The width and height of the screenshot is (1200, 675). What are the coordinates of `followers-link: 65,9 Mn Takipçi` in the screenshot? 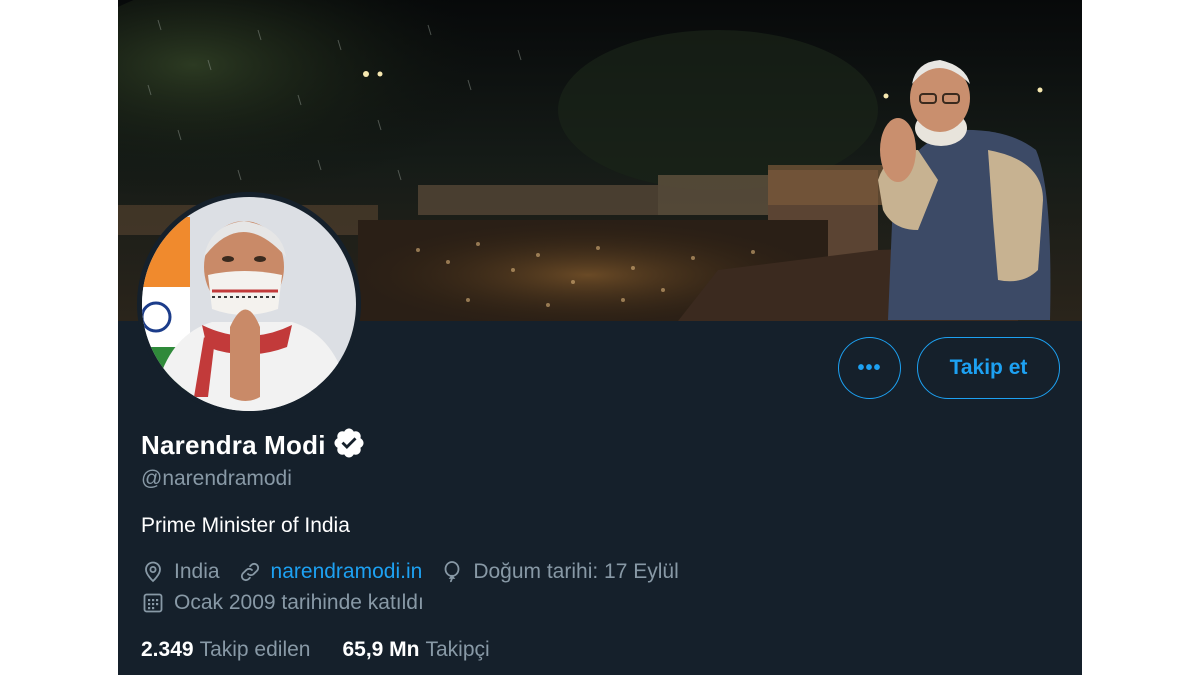 It's located at (415, 650).